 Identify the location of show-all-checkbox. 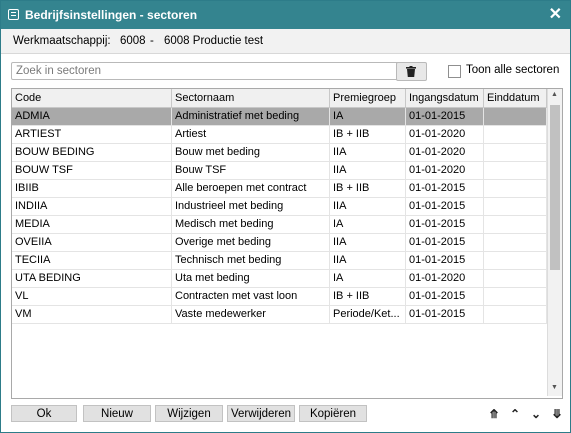
(454, 71).